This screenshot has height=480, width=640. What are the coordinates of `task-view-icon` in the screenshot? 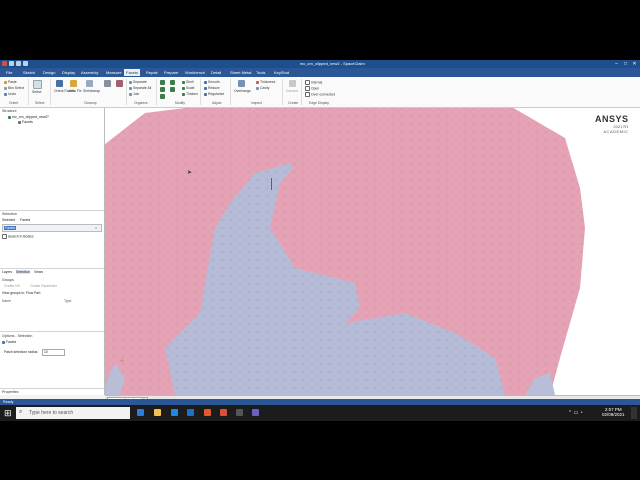 It's located at (140, 412).